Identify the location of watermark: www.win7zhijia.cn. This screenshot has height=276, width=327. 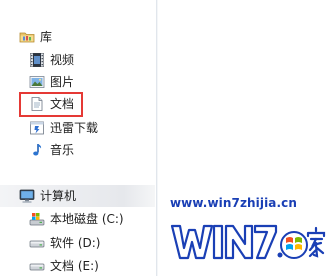
(248, 236).